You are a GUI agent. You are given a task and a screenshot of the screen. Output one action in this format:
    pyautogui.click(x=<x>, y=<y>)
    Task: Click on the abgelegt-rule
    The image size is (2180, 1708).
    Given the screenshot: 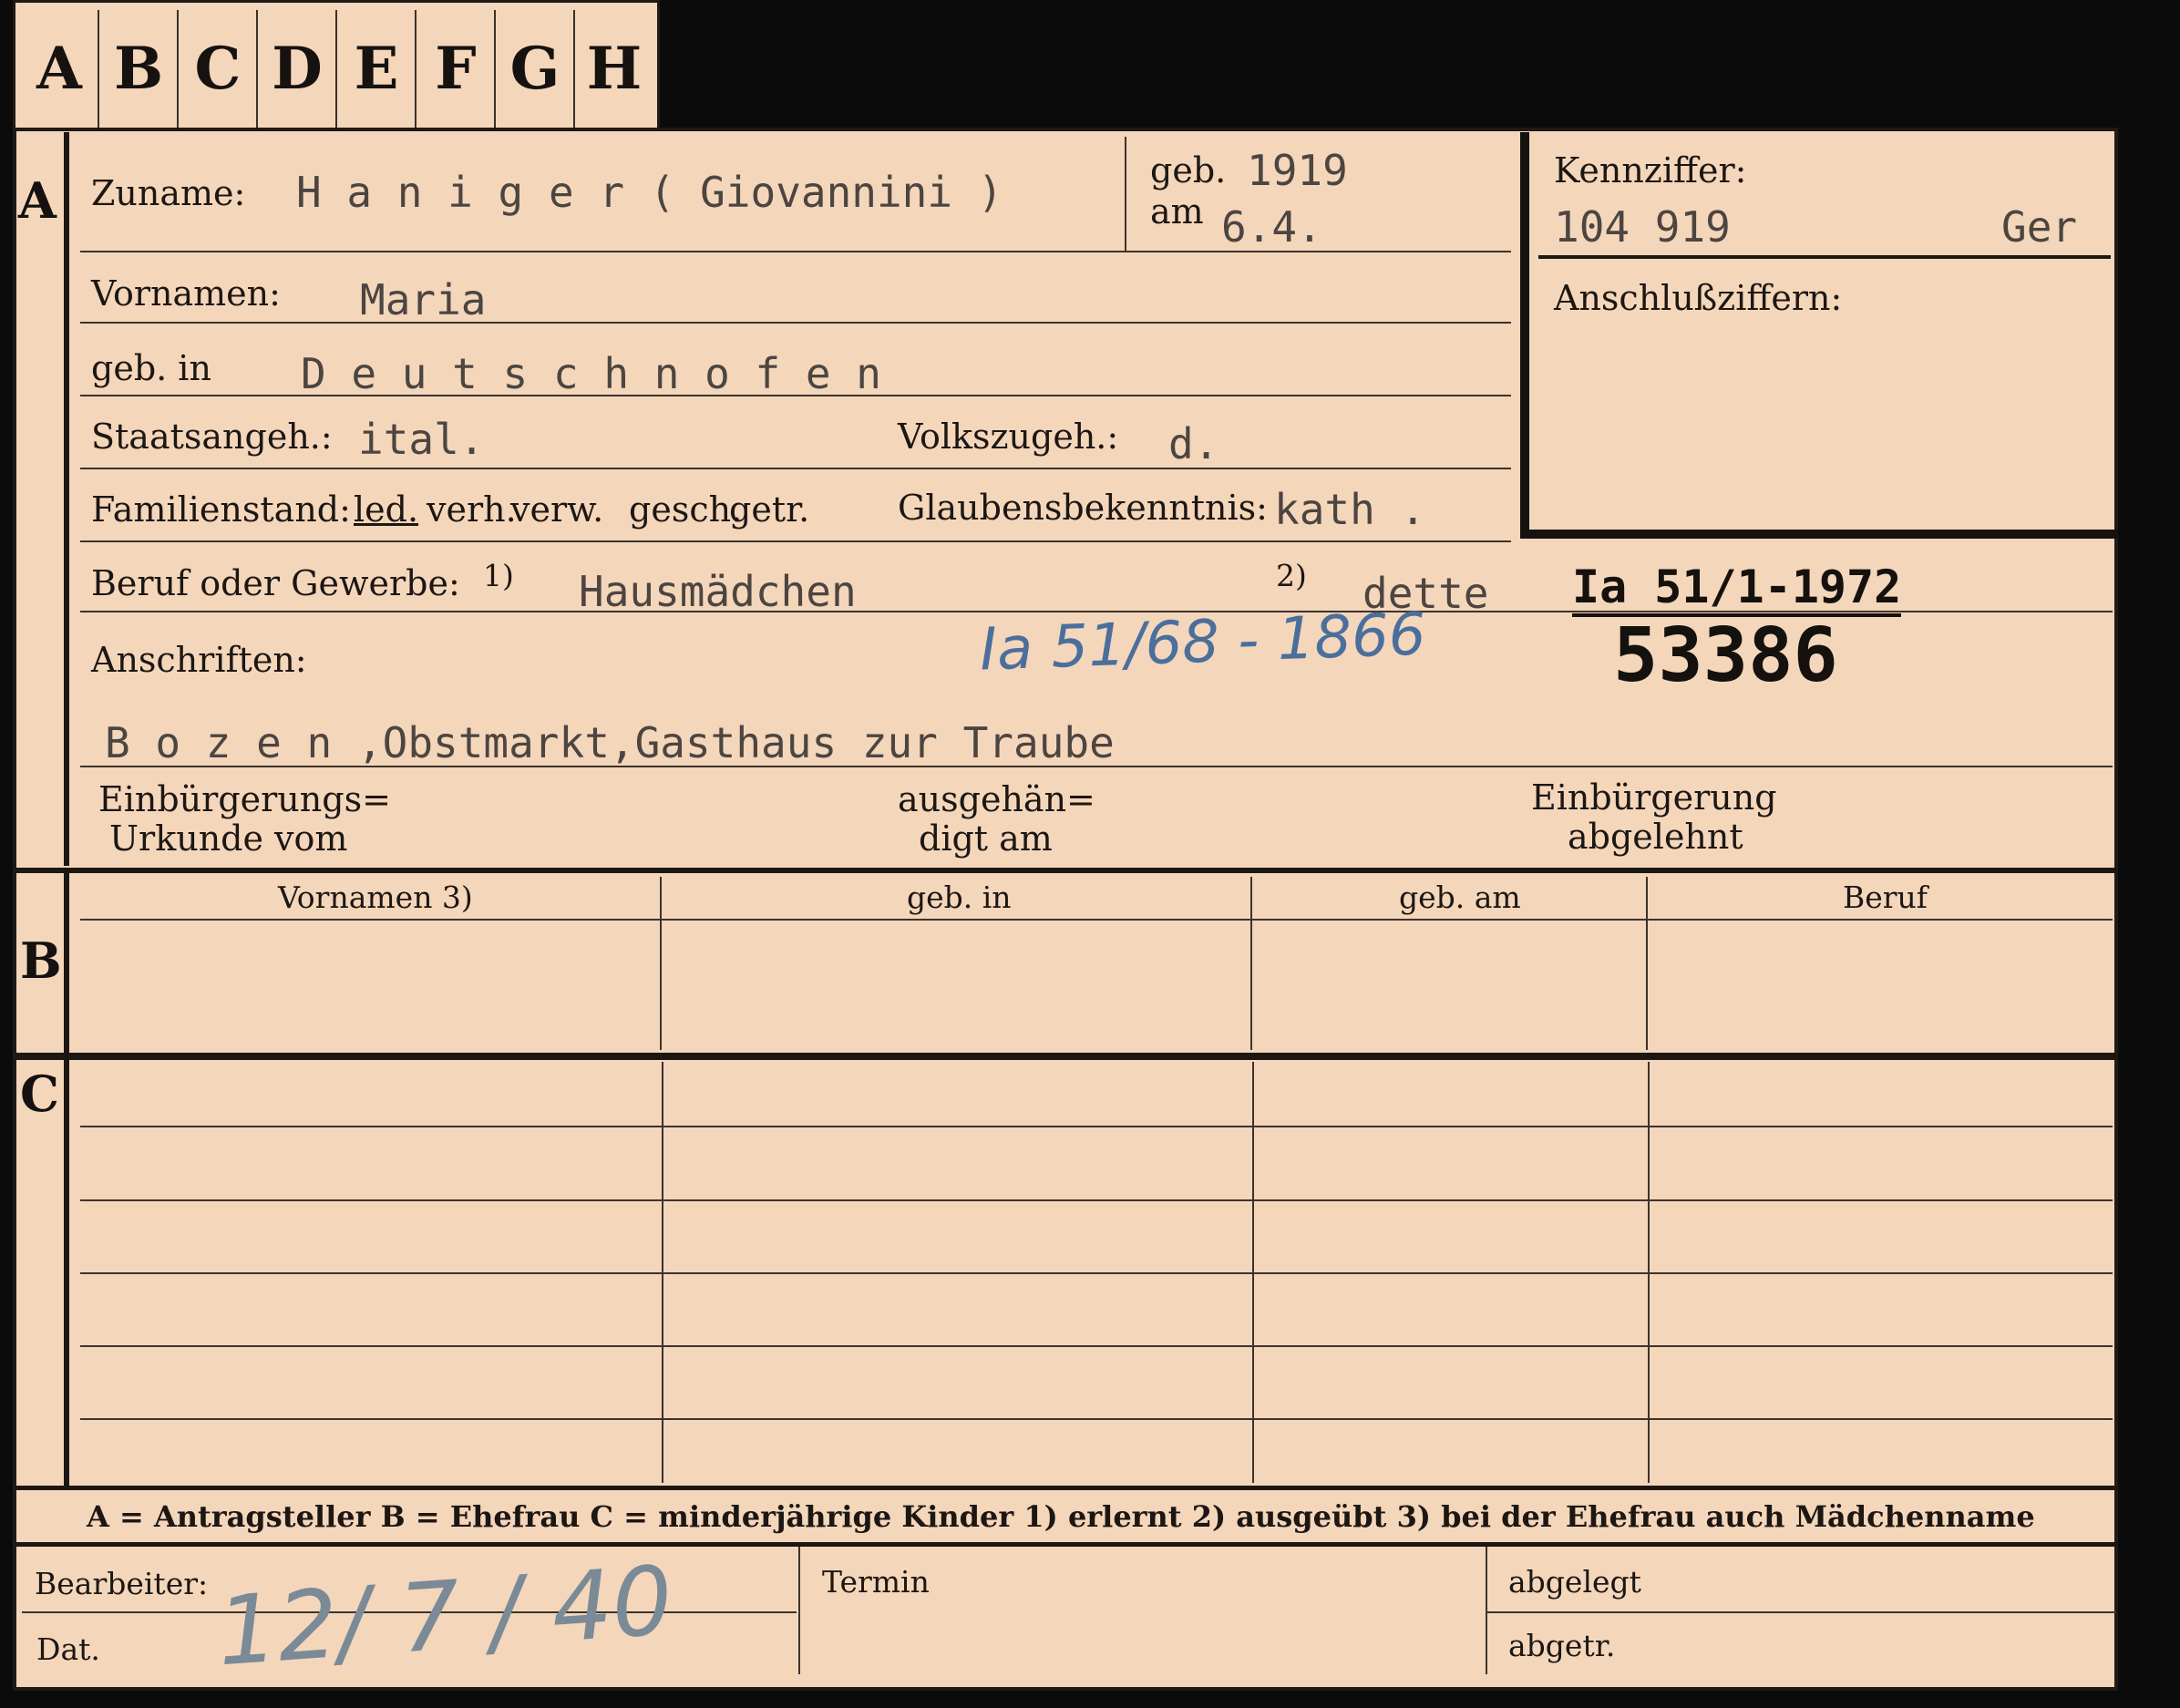 What is the action you would take?
    pyautogui.click(x=1801, y=1612)
    